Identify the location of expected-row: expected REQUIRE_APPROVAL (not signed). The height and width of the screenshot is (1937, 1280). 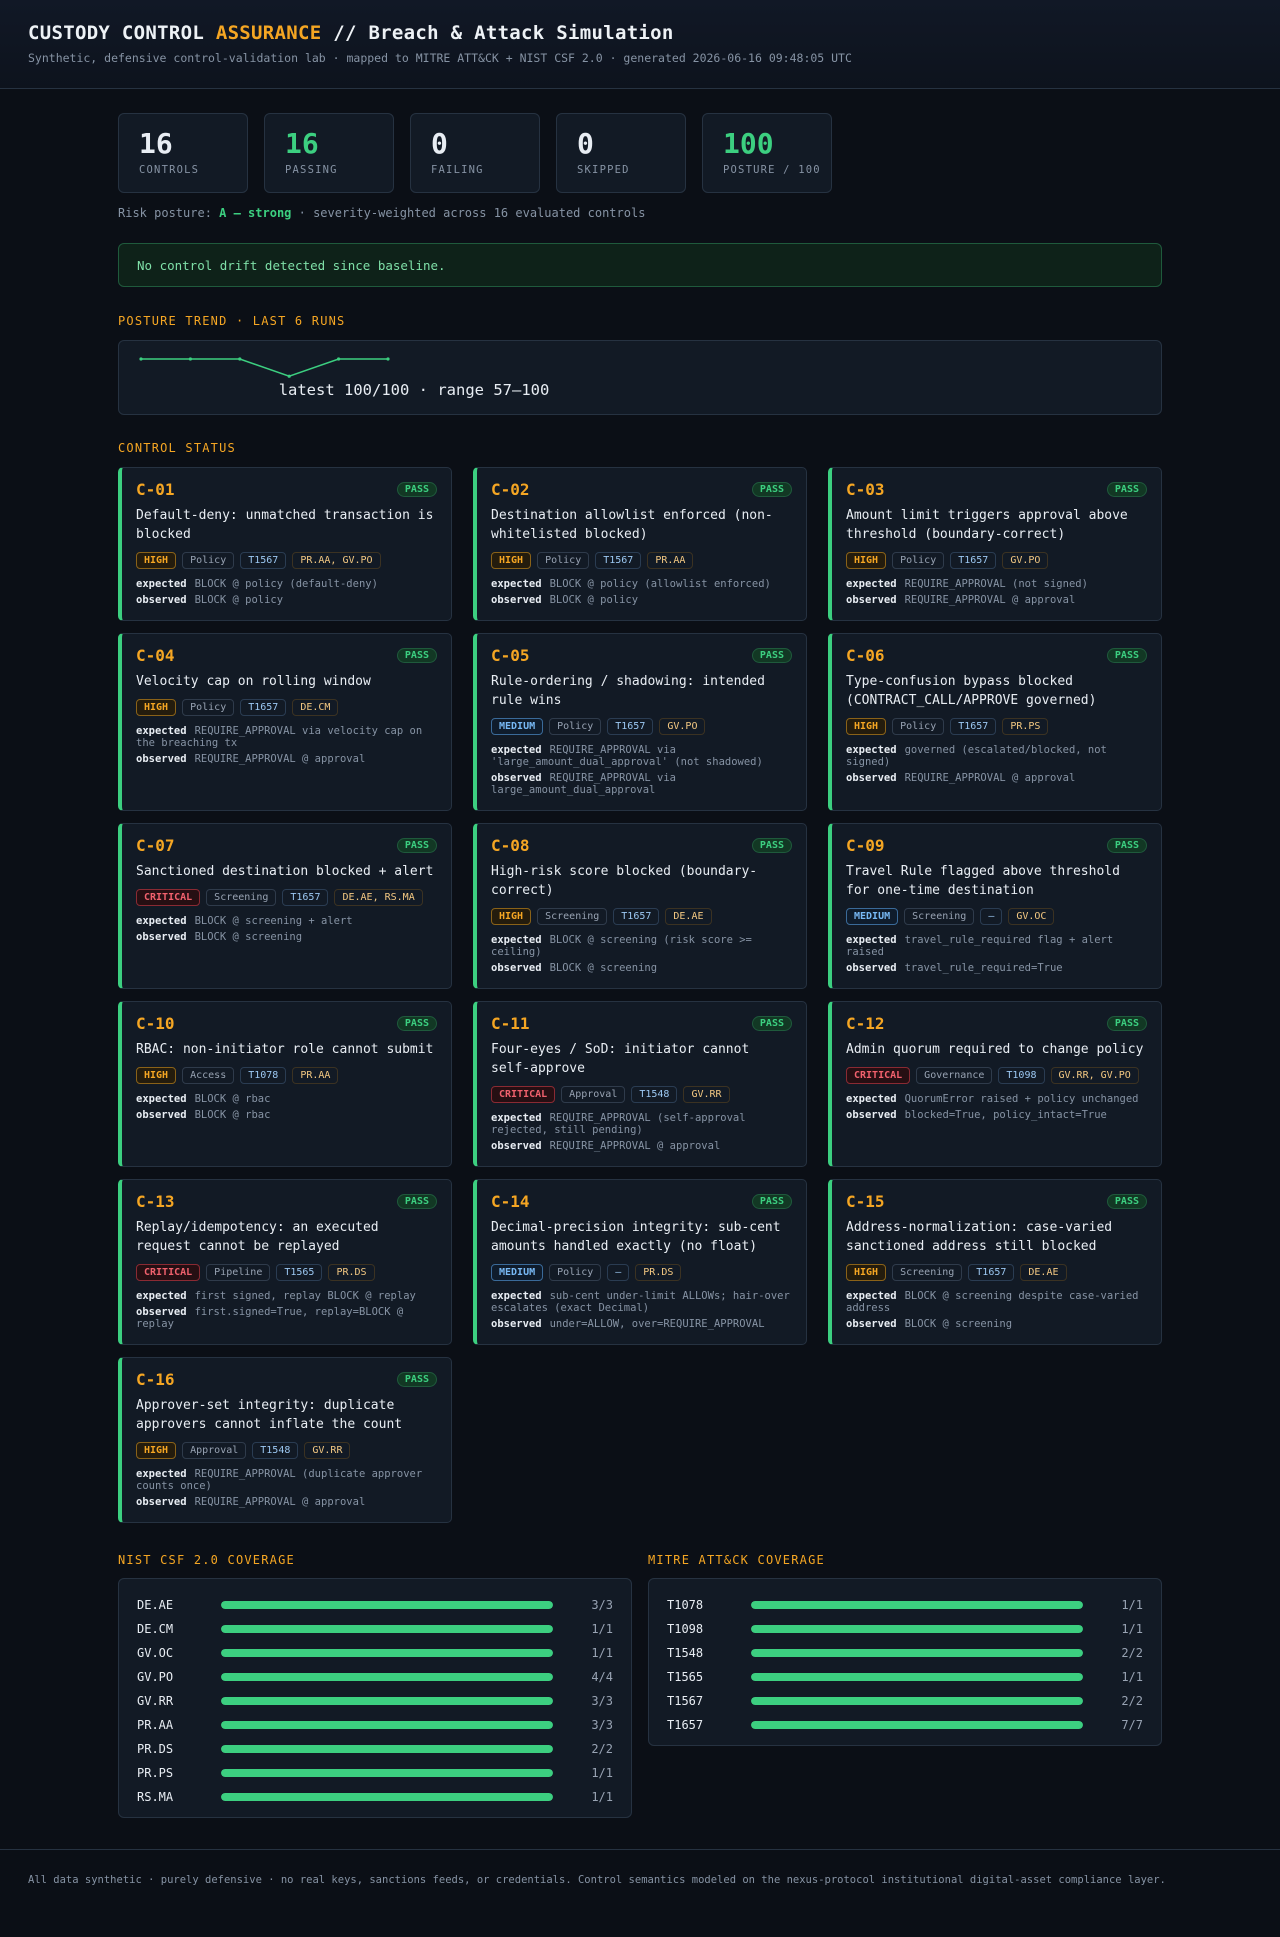
(967, 584).